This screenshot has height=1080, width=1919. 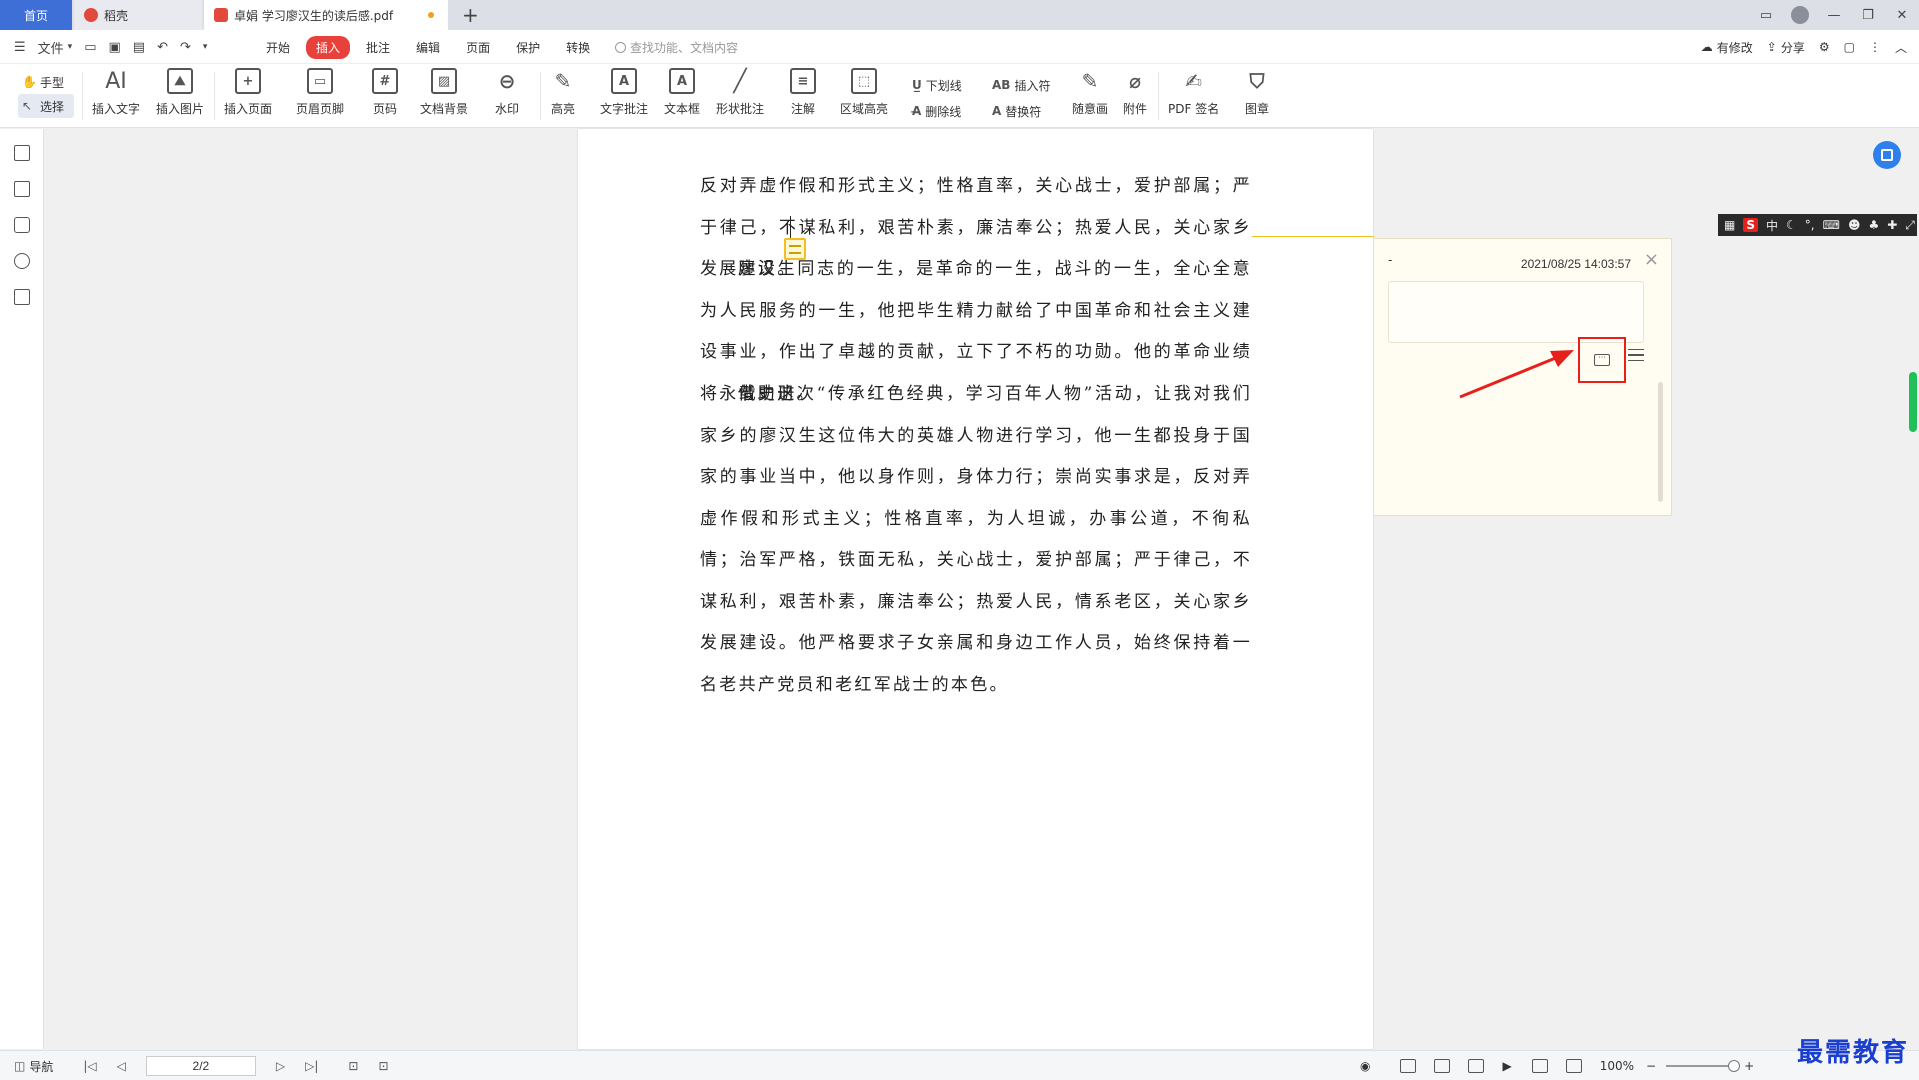 I want to click on single-page-icon, so click(x=1408, y=1066).